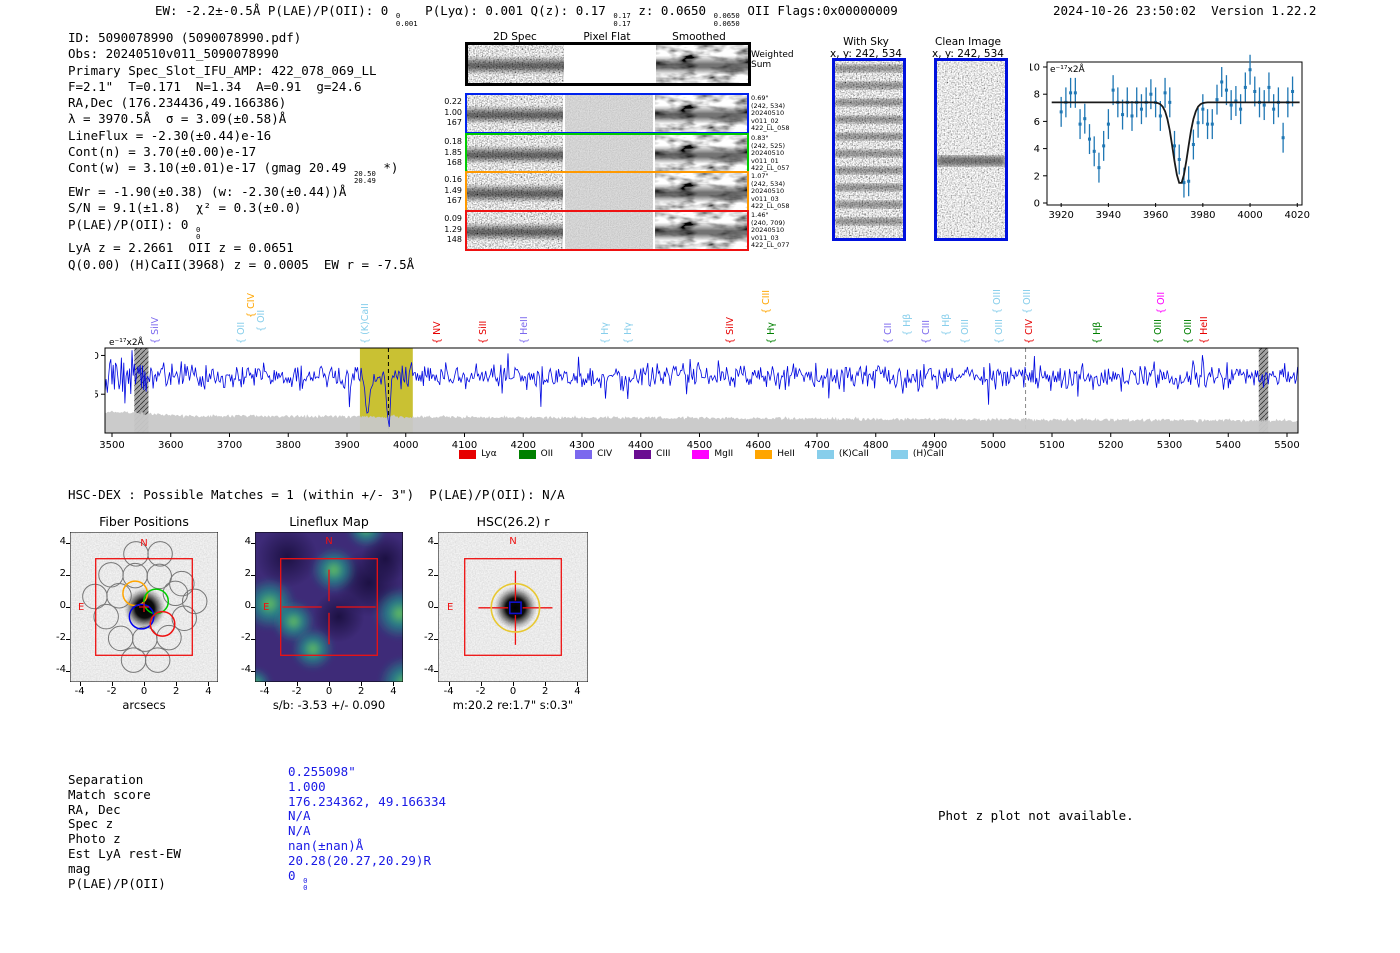  What do you see at coordinates (1037, 204) in the screenshot?
I see `svg-text: 0` at bounding box center [1037, 204].